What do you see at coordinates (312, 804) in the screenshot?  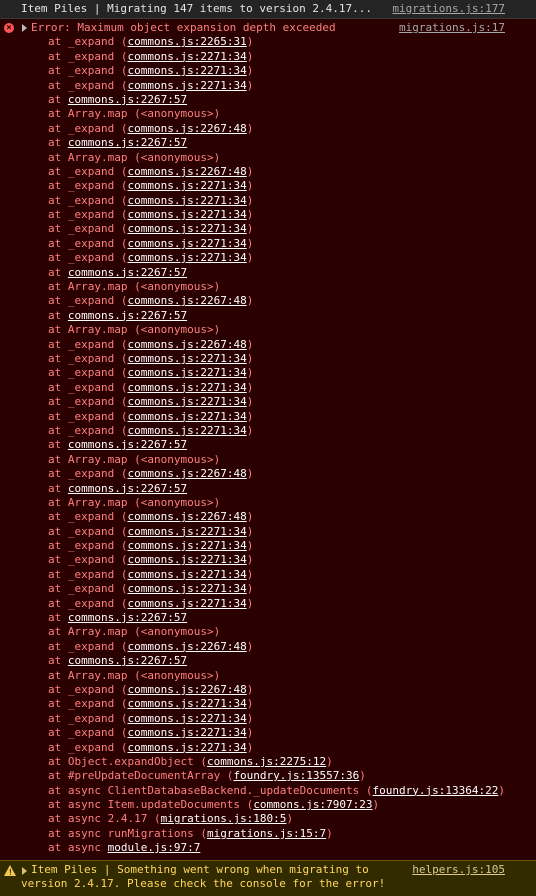 I see `stack-frame-link: commons.js:7907:23` at bounding box center [312, 804].